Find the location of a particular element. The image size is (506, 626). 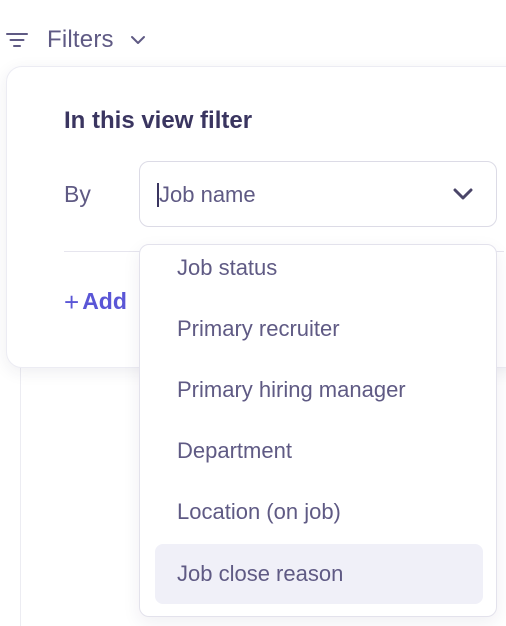

background-divider is located at coordinates (20, 495).